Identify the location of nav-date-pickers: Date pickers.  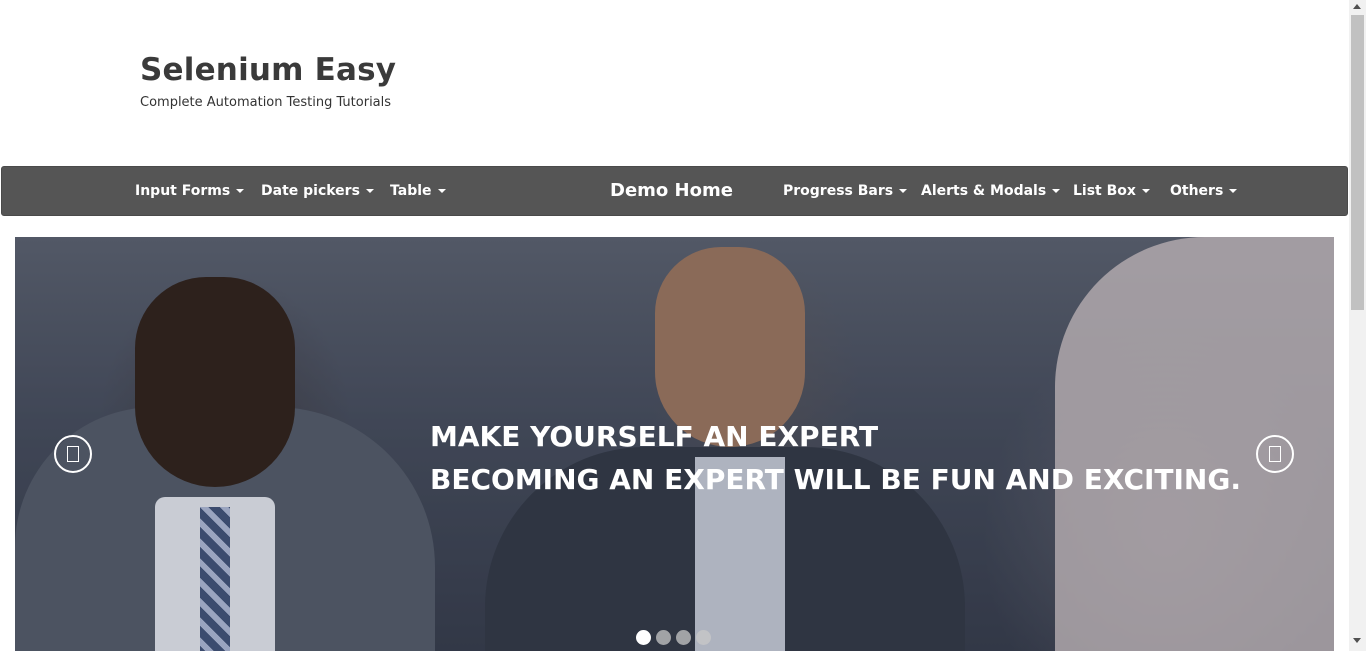
(317, 191).